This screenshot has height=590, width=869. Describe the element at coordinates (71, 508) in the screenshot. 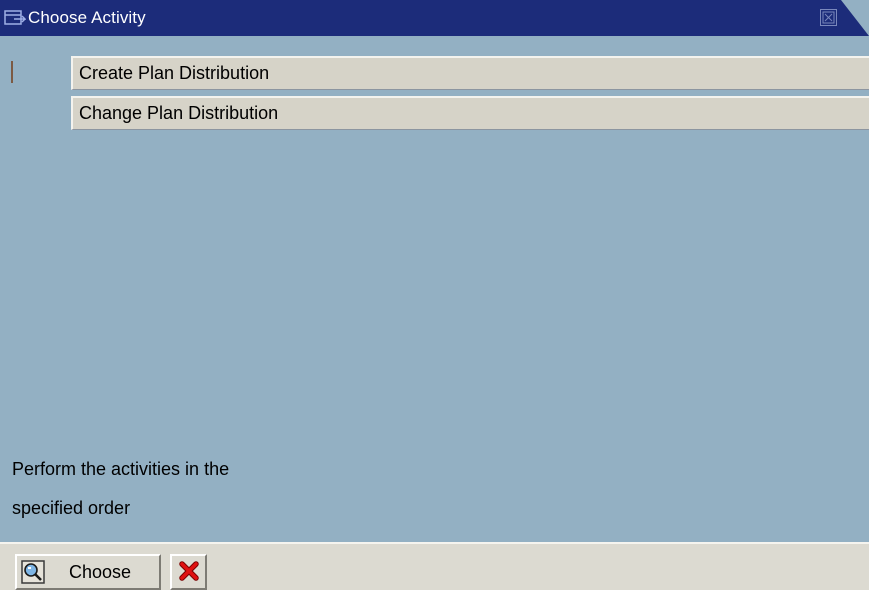

I see `hint-text-line-2: specified order` at that location.